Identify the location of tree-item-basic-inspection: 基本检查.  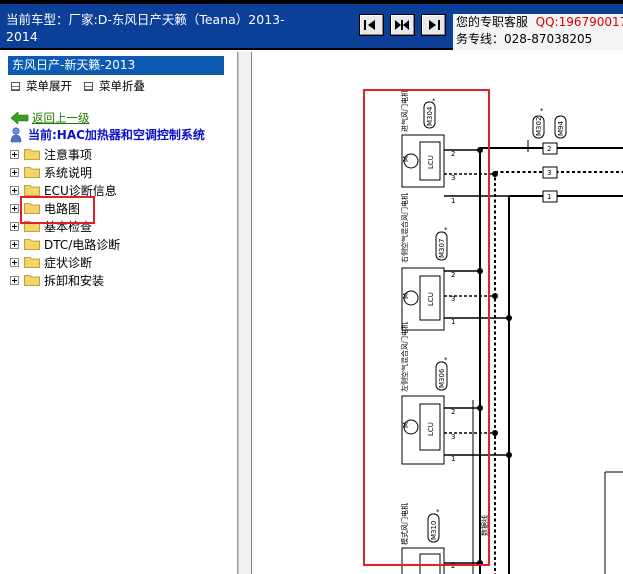
(51, 226).